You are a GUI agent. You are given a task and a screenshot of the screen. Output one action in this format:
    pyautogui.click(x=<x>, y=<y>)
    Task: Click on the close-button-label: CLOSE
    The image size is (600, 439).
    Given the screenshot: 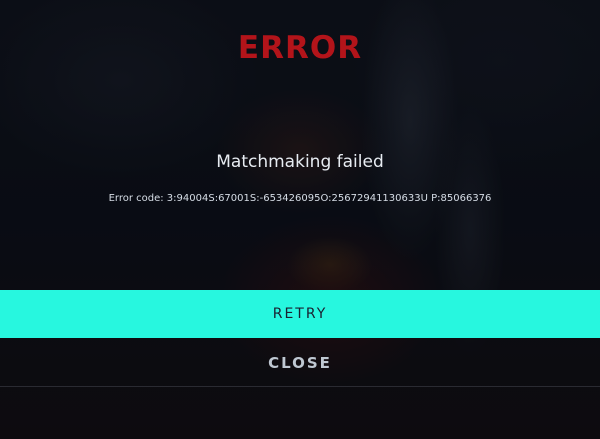 What is the action you would take?
    pyautogui.click(x=300, y=362)
    